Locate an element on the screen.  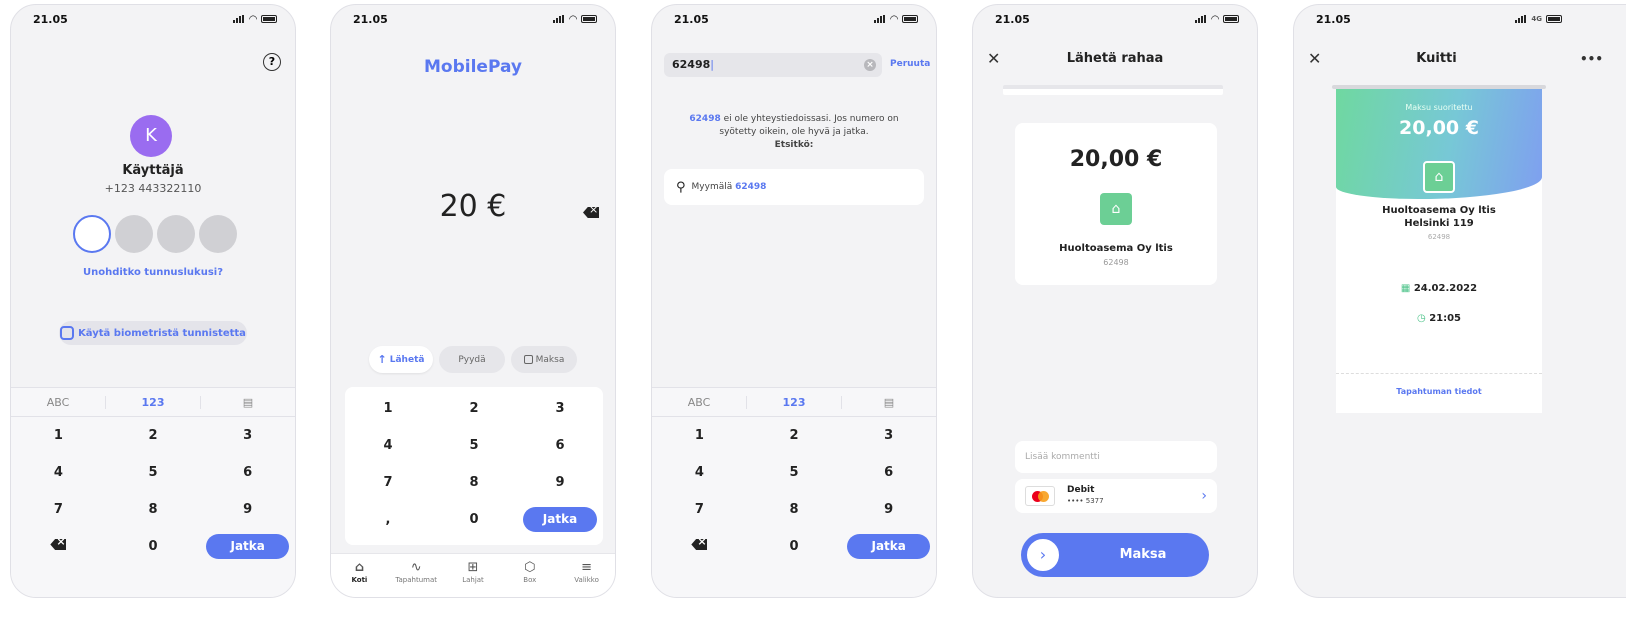
text-cursor: | is located at coordinates (712, 64).